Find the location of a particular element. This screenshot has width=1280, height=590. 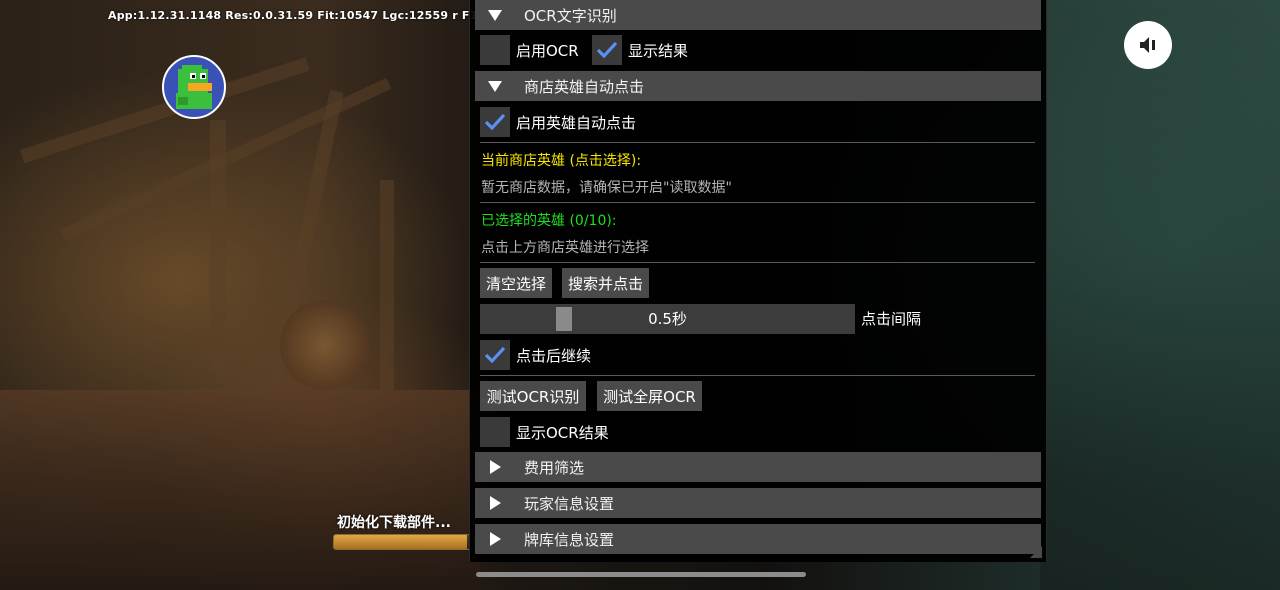

enable-ocr-checkbox: 启用OCR is located at coordinates (529, 50).